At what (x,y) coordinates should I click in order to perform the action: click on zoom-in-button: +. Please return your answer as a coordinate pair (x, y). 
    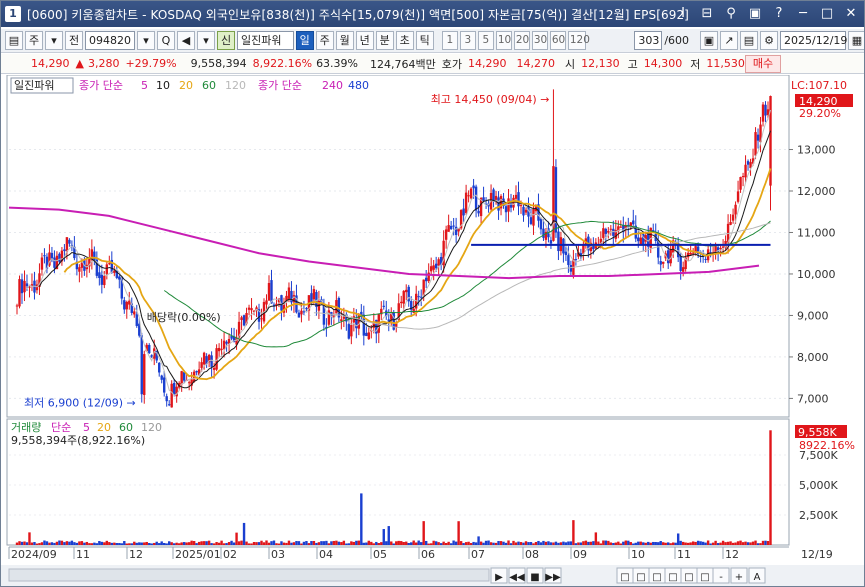
    Looking at the image, I should click on (739, 575).